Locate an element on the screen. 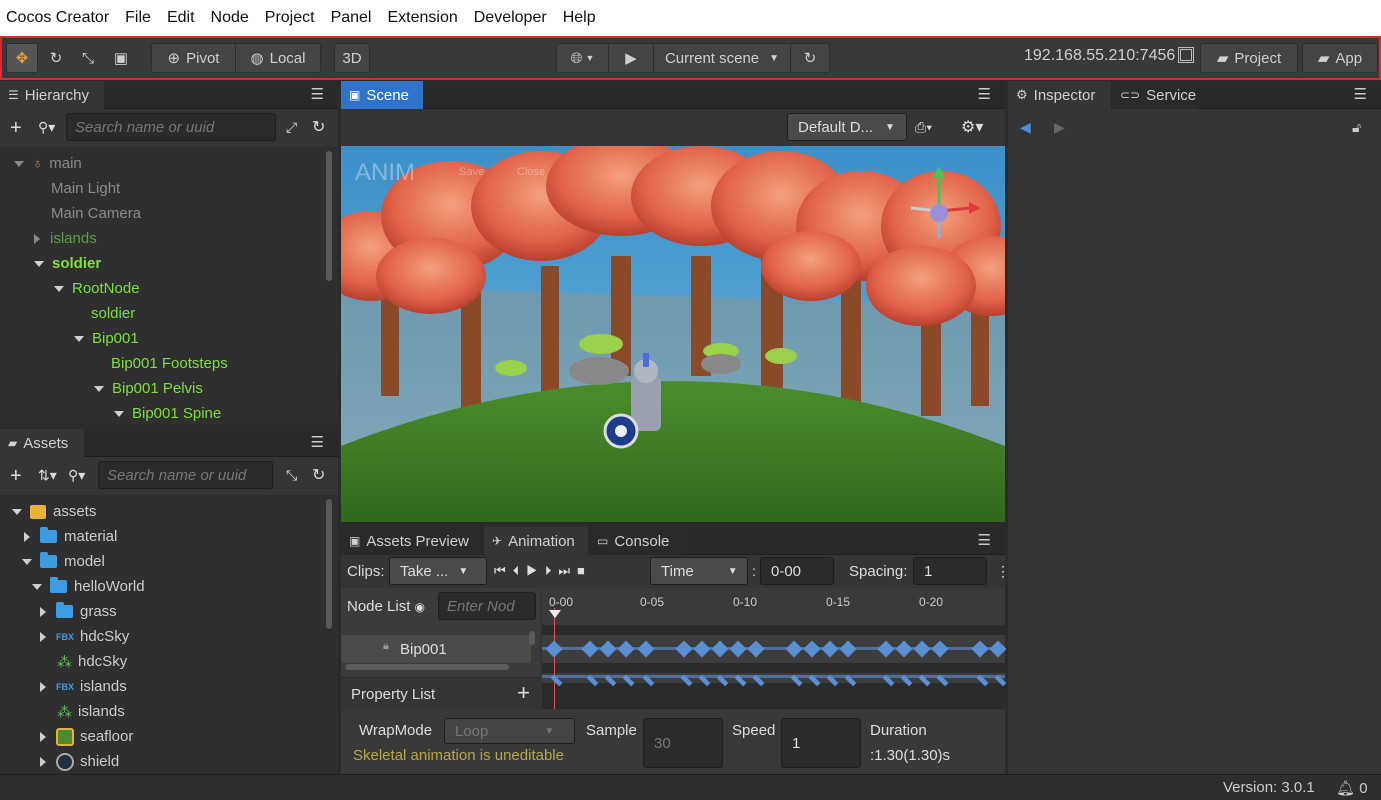 The height and width of the screenshot is (800, 1381). gear-icon: ⚙▾ is located at coordinates (972, 127).